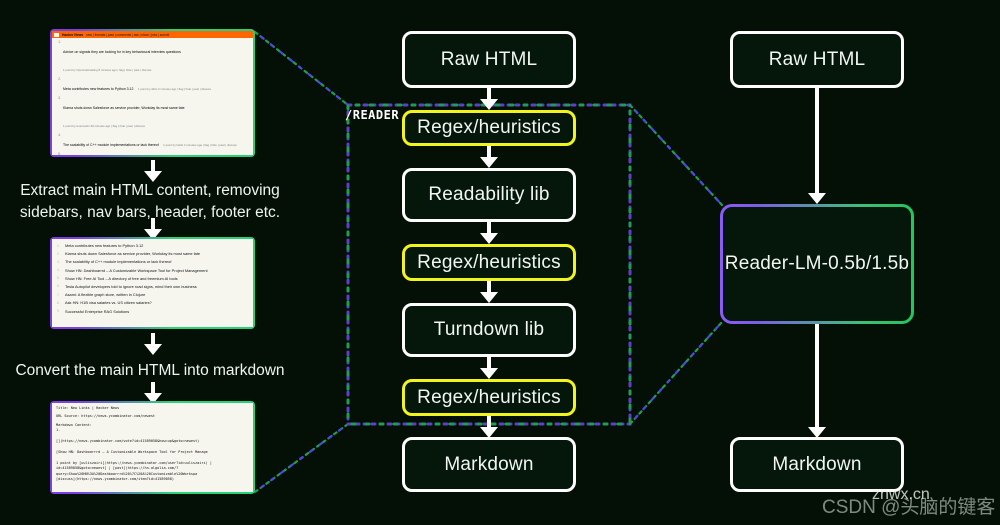 Image resolution: width=1000 pixels, height=525 pixels. I want to click on node-label: Readability lib, so click(489, 194).